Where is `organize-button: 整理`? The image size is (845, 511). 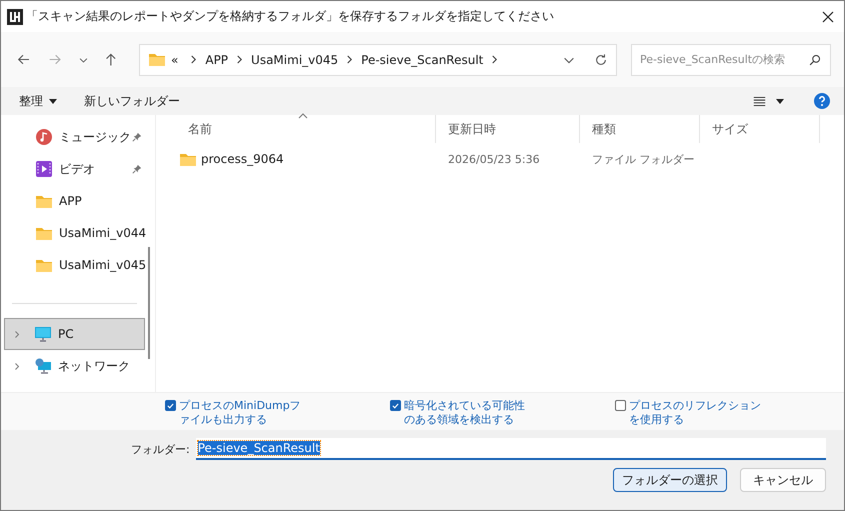 organize-button: 整理 is located at coordinates (38, 101).